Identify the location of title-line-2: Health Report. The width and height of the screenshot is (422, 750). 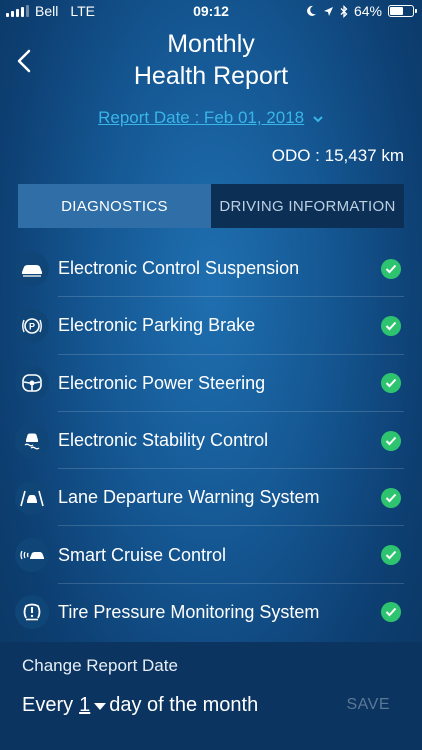
(211, 76).